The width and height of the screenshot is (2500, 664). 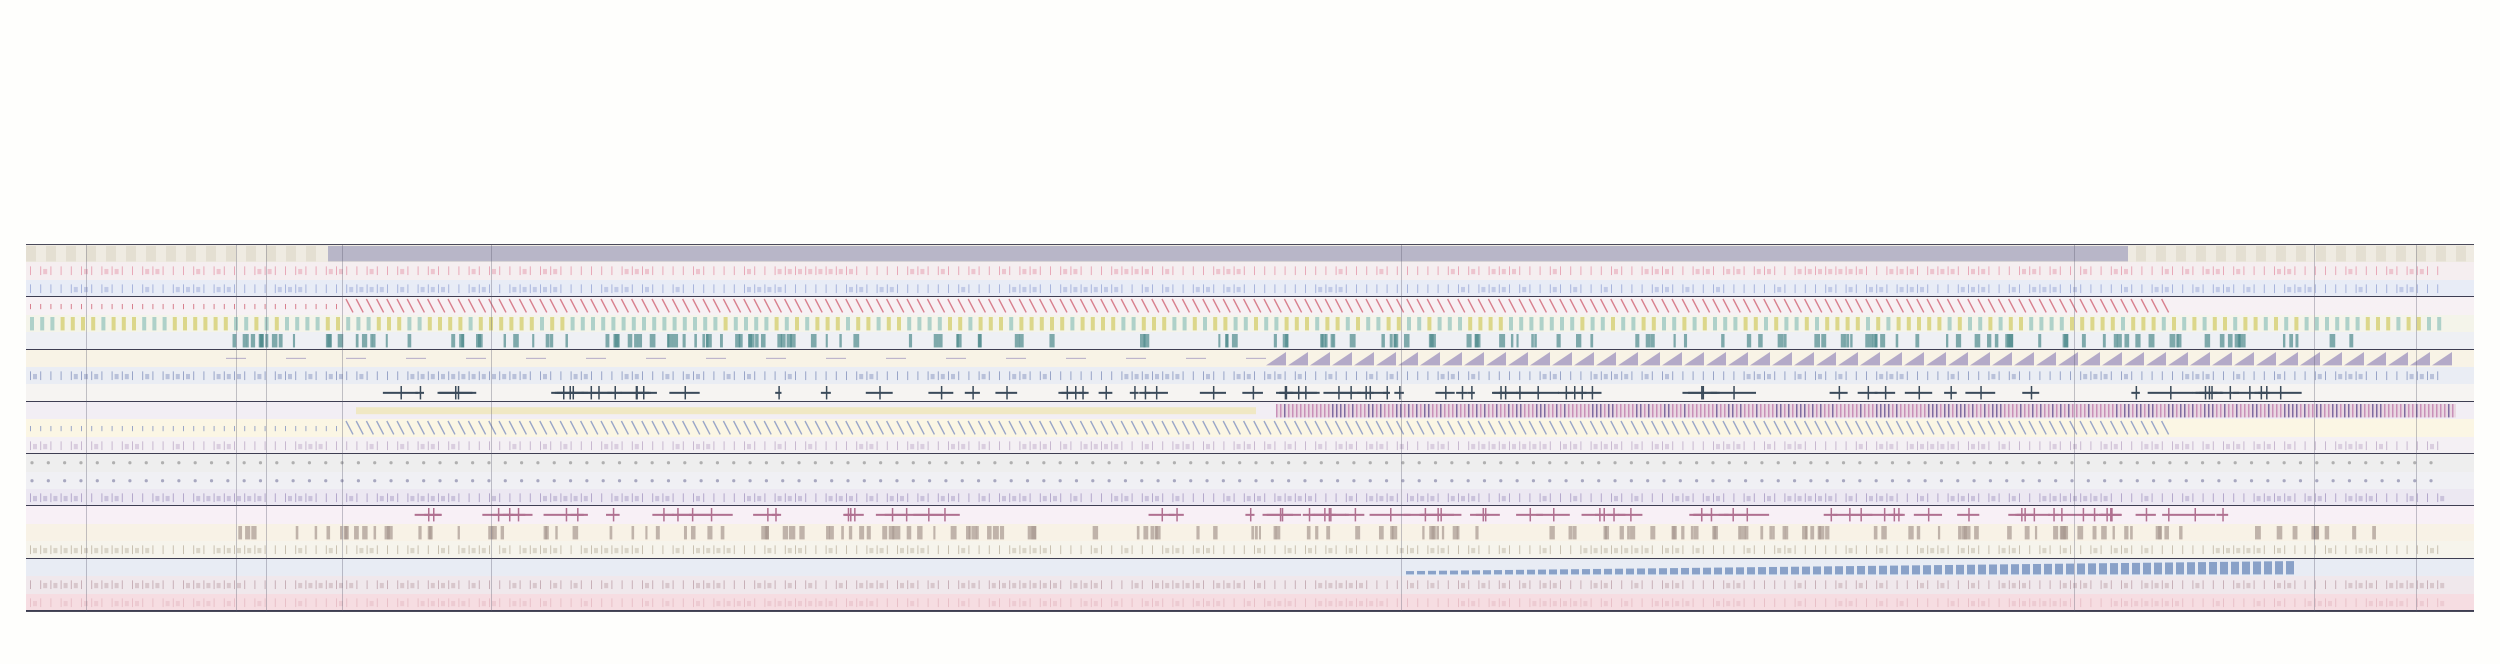 What do you see at coordinates (1619, 571) in the screenshot?
I see `track-7-1-mark` at bounding box center [1619, 571].